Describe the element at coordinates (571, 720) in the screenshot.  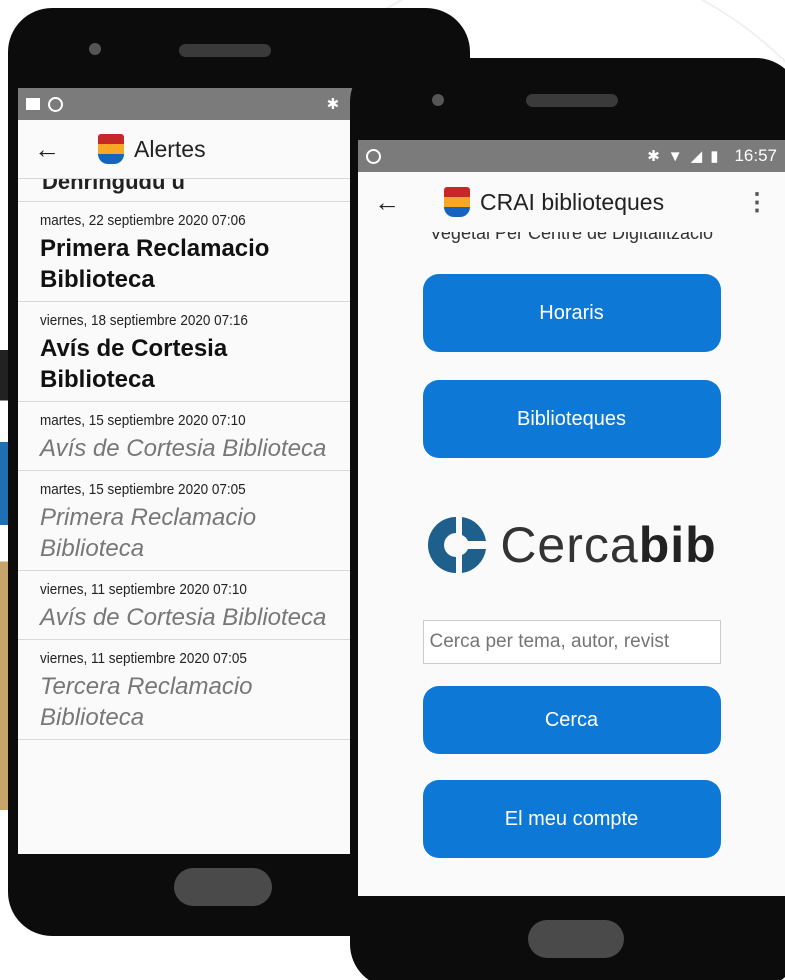
I see `cerca-button: Cerca` at that location.